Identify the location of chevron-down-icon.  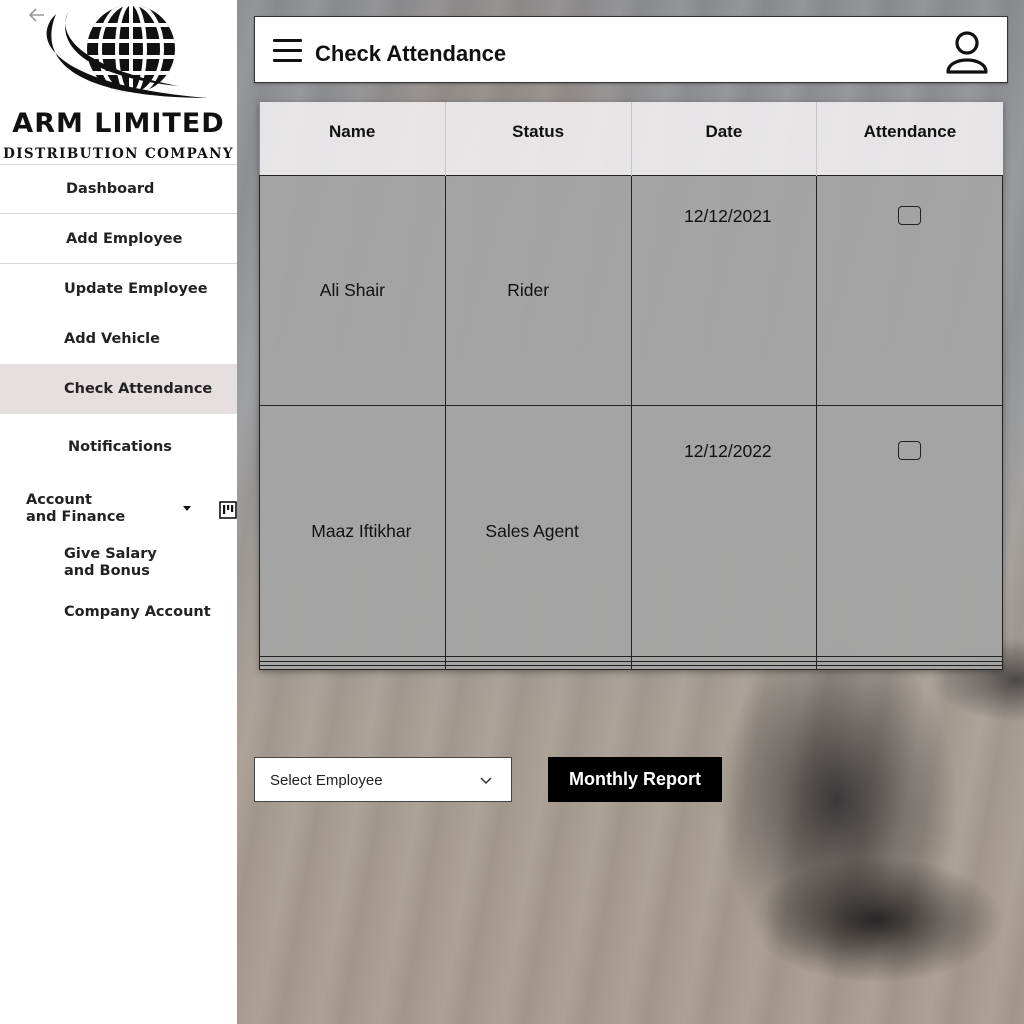
(486, 781).